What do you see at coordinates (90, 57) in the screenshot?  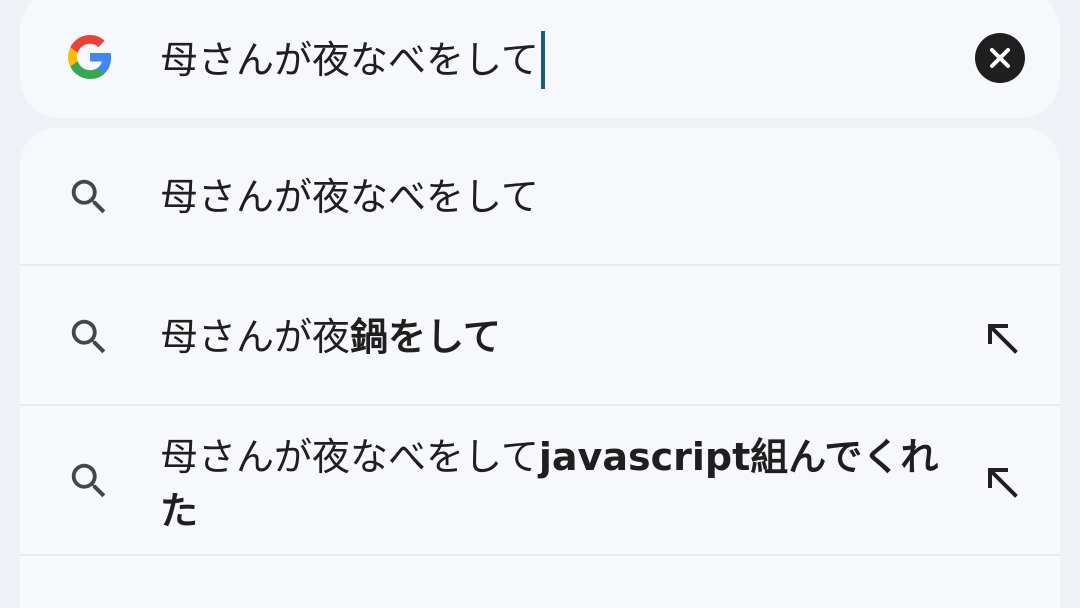 I see `google-g-icon` at bounding box center [90, 57].